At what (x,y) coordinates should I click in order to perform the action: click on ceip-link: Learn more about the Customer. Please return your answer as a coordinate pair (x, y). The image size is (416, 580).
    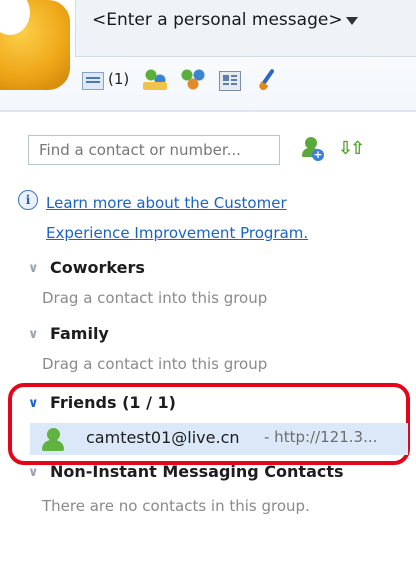
    Looking at the image, I should click on (166, 203).